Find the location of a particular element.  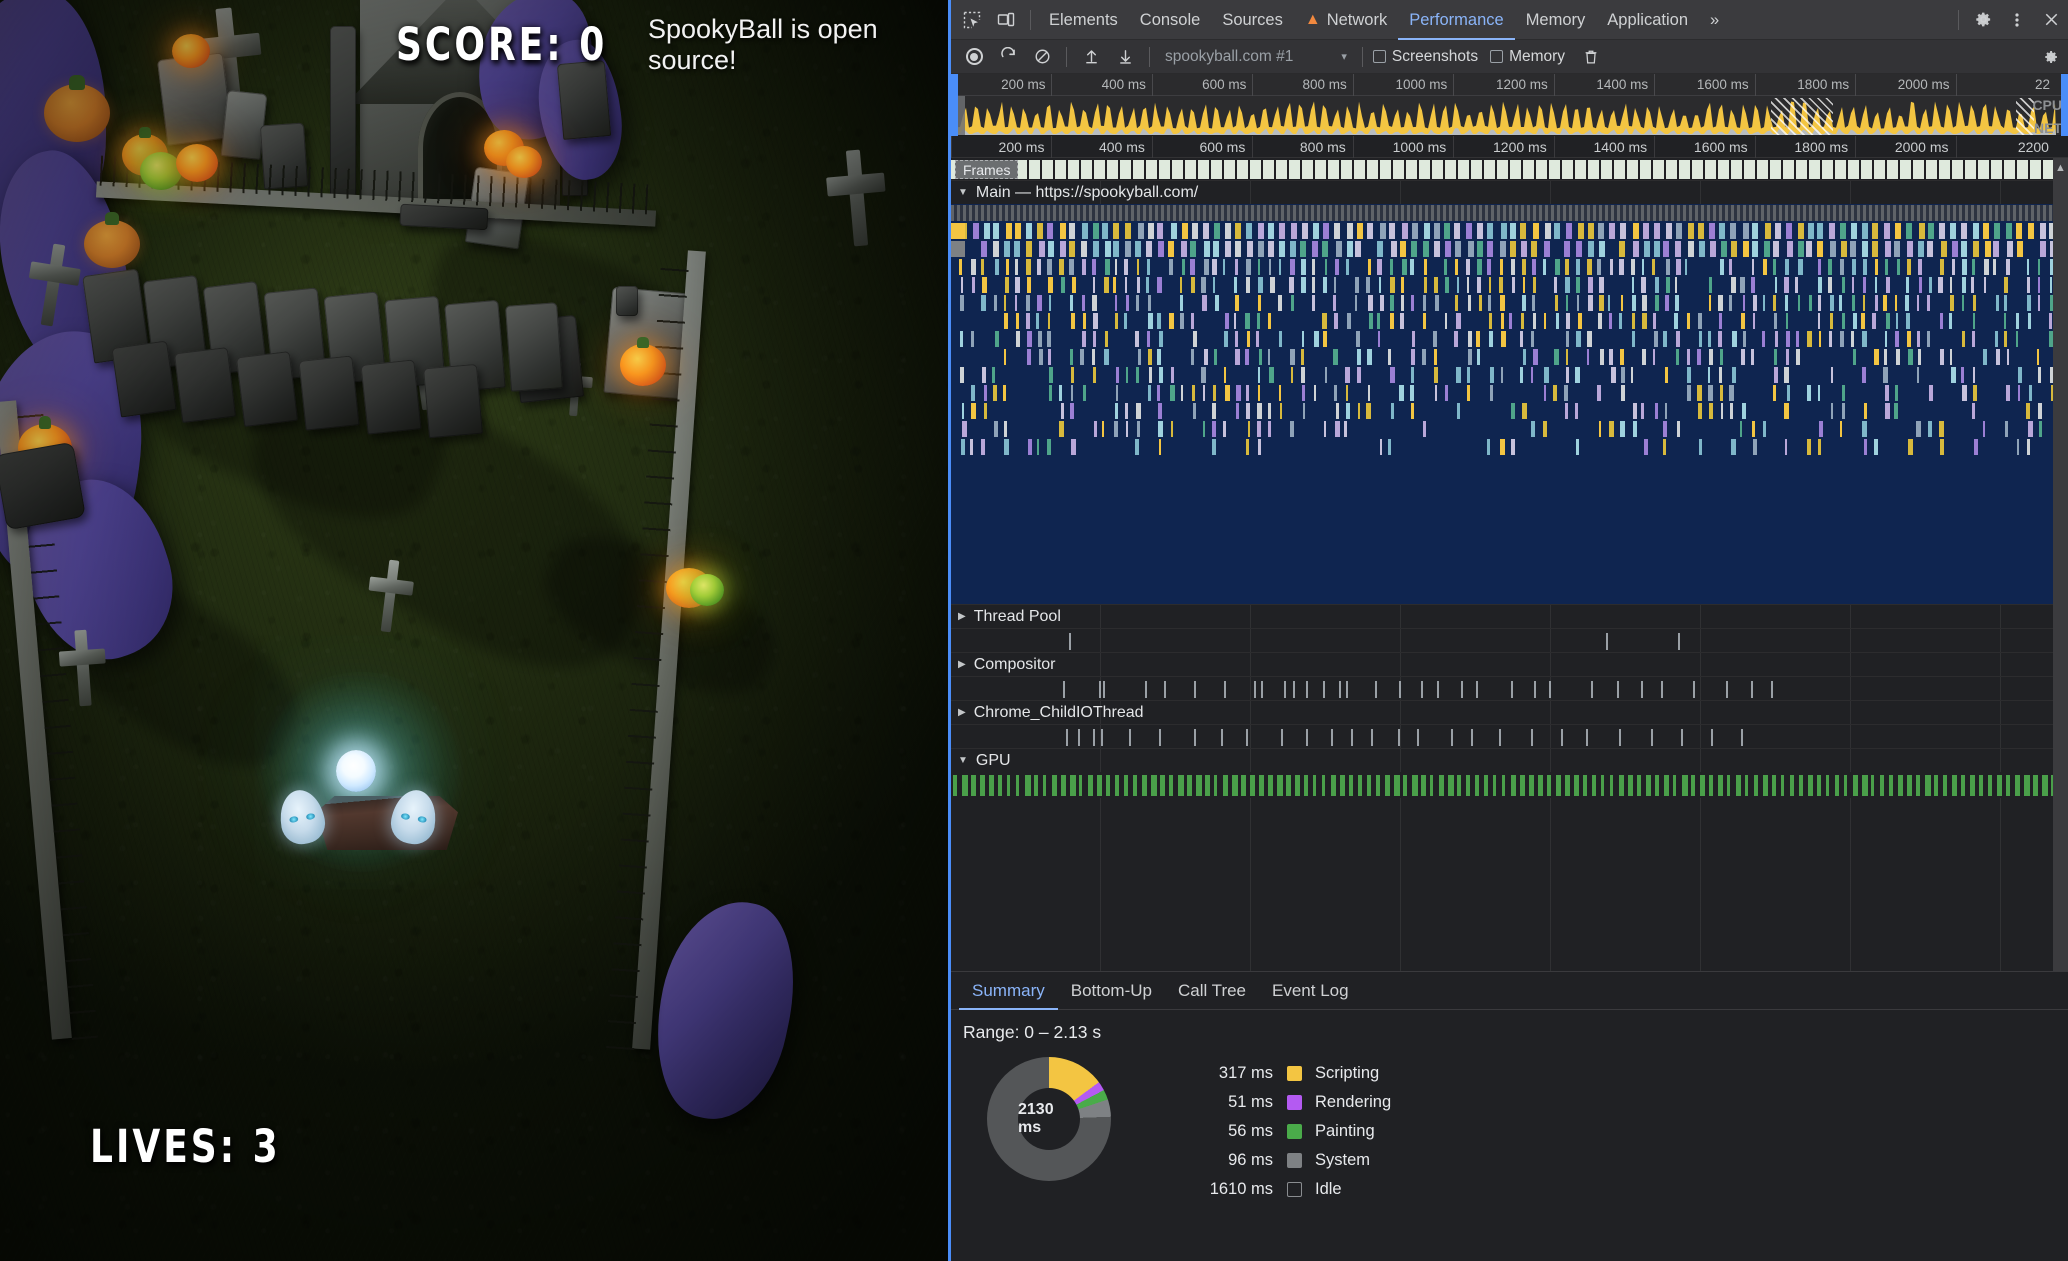

screenshots-checkbox: Screenshots is located at coordinates (1428, 57).